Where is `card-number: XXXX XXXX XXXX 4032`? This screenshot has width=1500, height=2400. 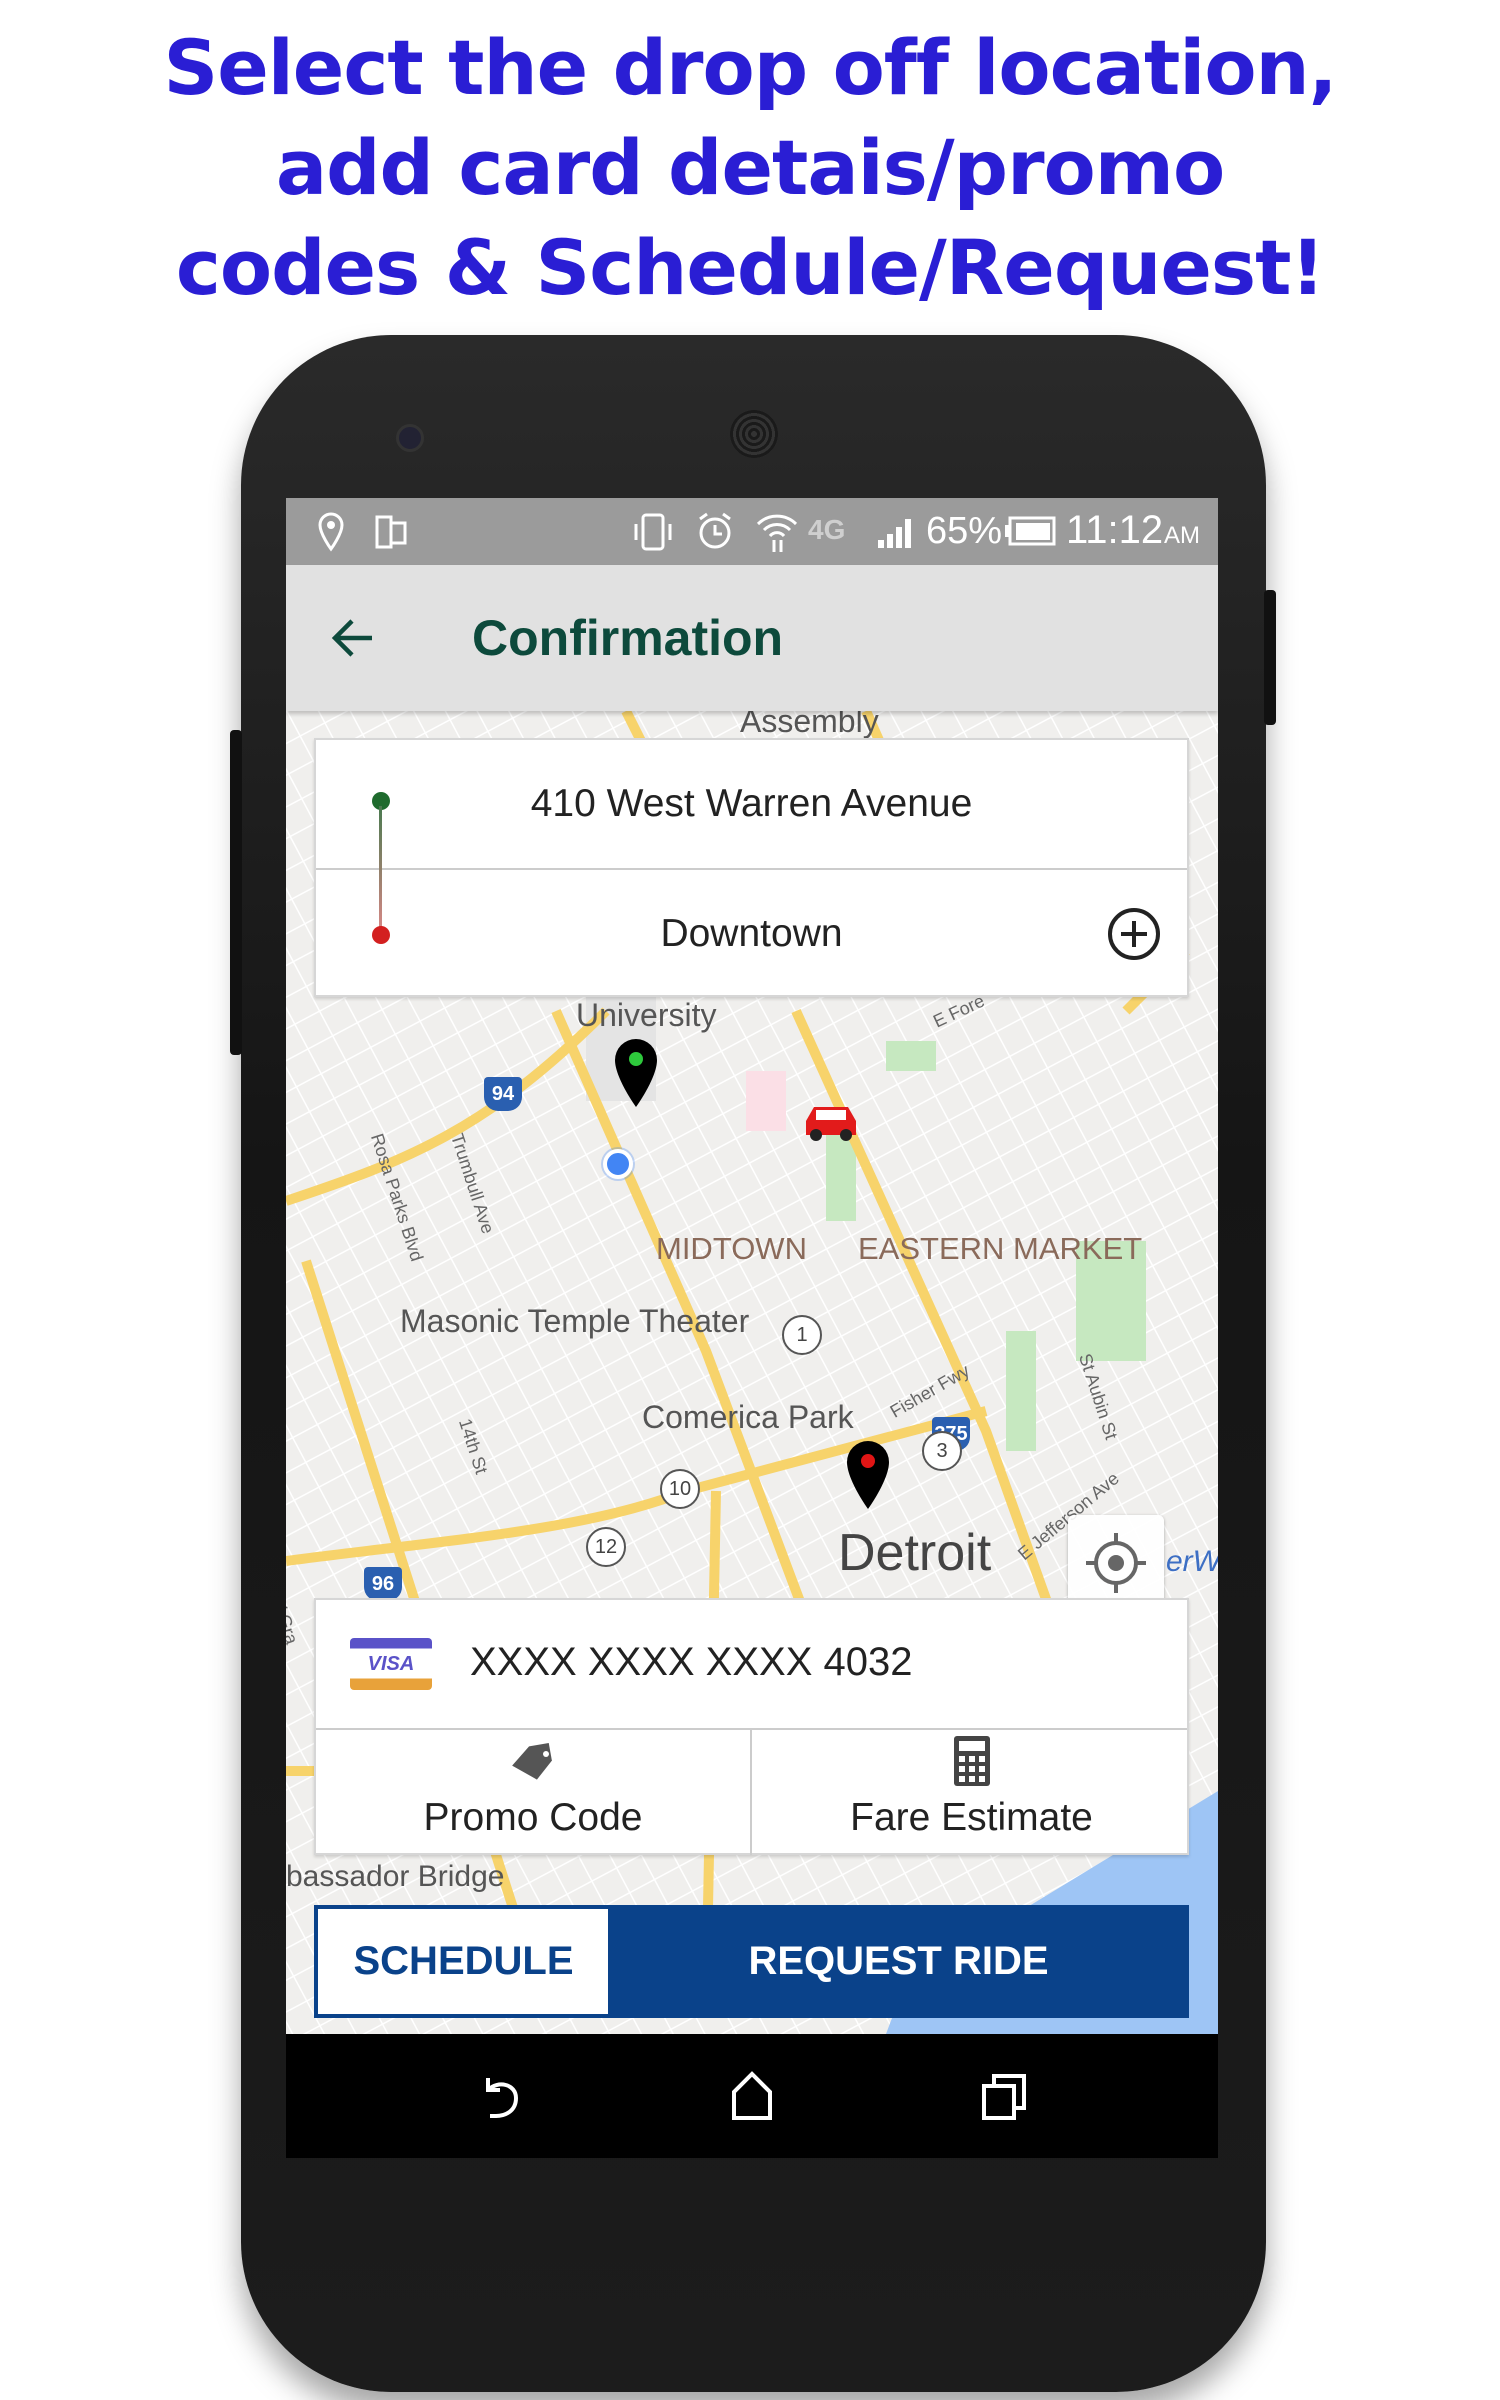
card-number: XXXX XXXX XXXX 4032 is located at coordinates (691, 1662).